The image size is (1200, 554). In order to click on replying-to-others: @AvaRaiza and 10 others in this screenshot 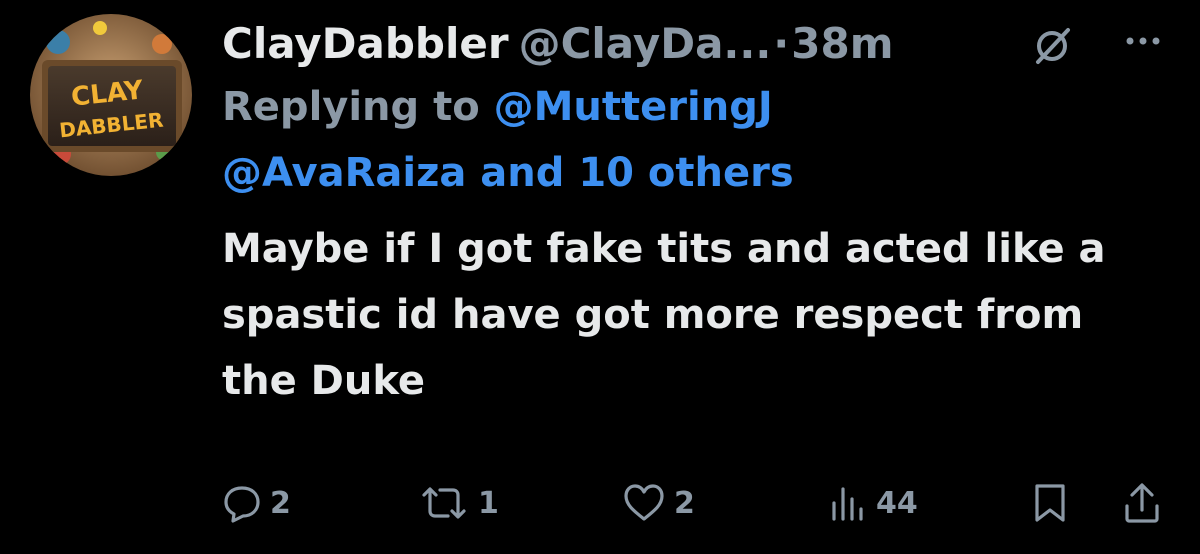, I will do `click(697, 173)`.